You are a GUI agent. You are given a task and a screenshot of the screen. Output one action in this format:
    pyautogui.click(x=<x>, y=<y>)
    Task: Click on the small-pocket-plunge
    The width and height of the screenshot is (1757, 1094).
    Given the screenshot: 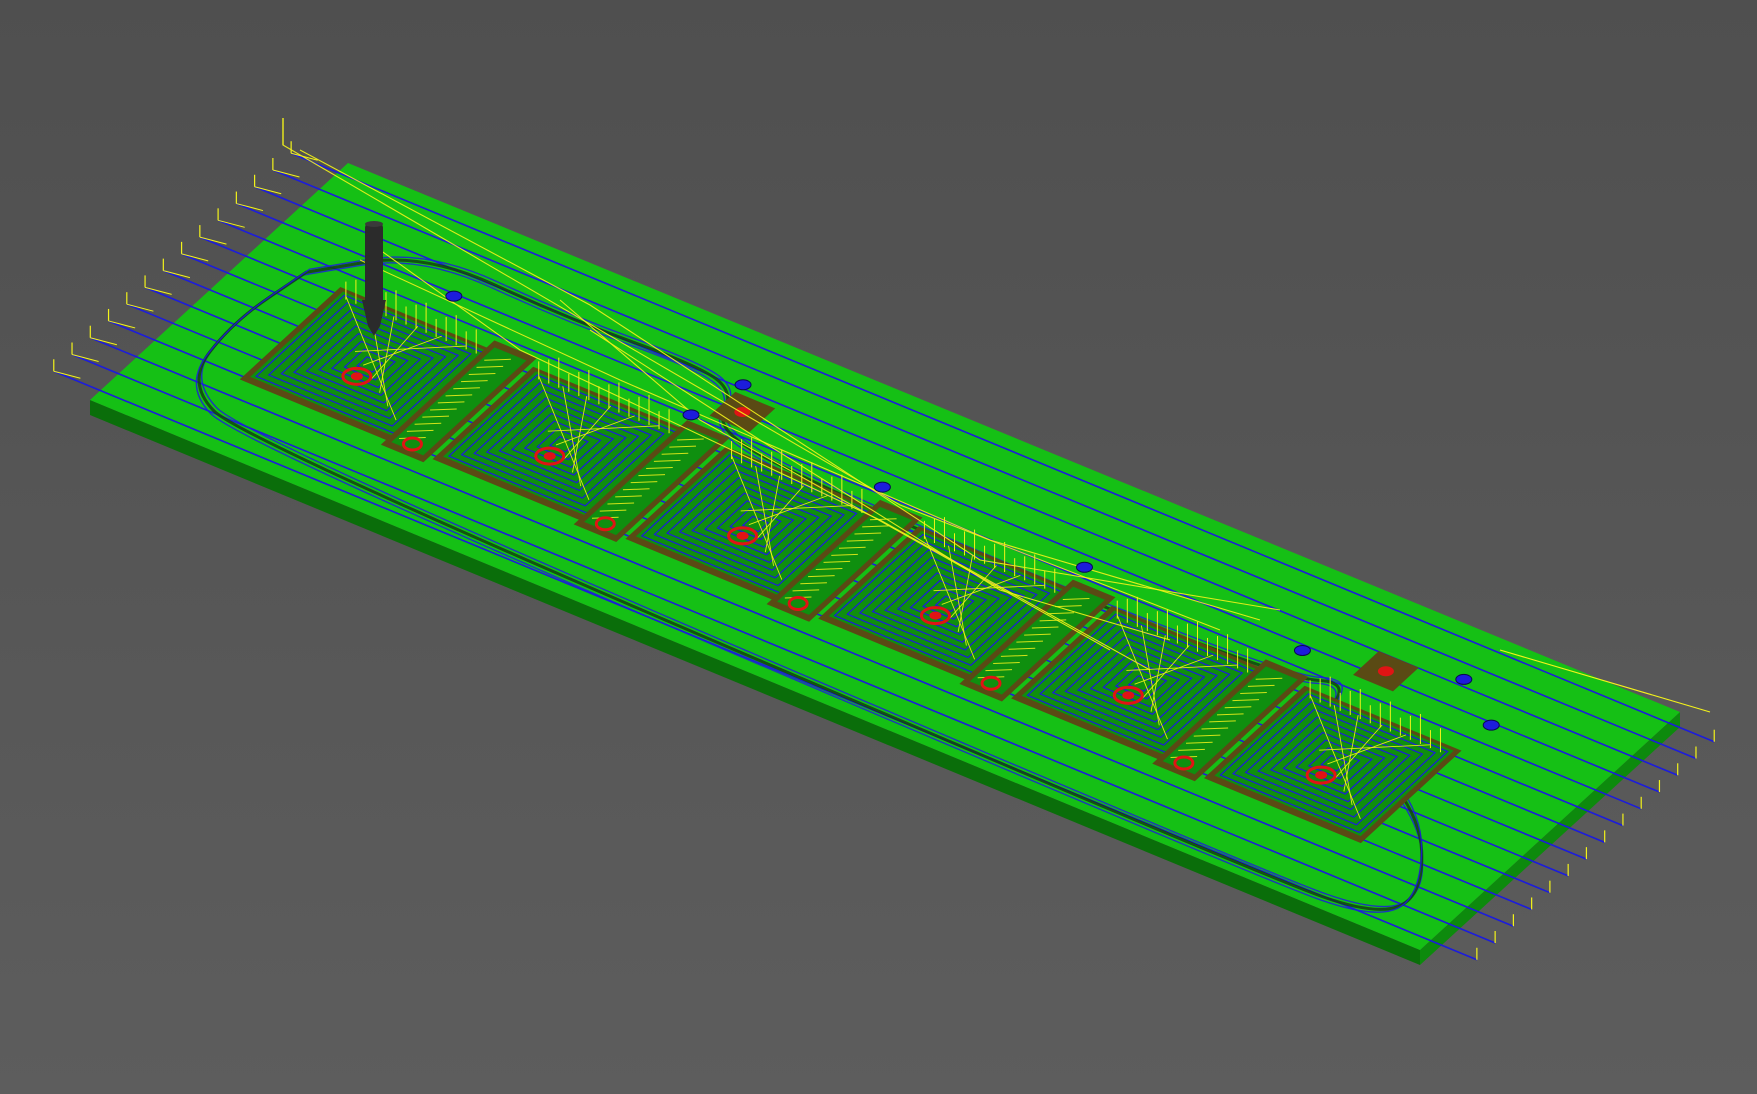 What is the action you would take?
    pyautogui.click(x=1385, y=671)
    